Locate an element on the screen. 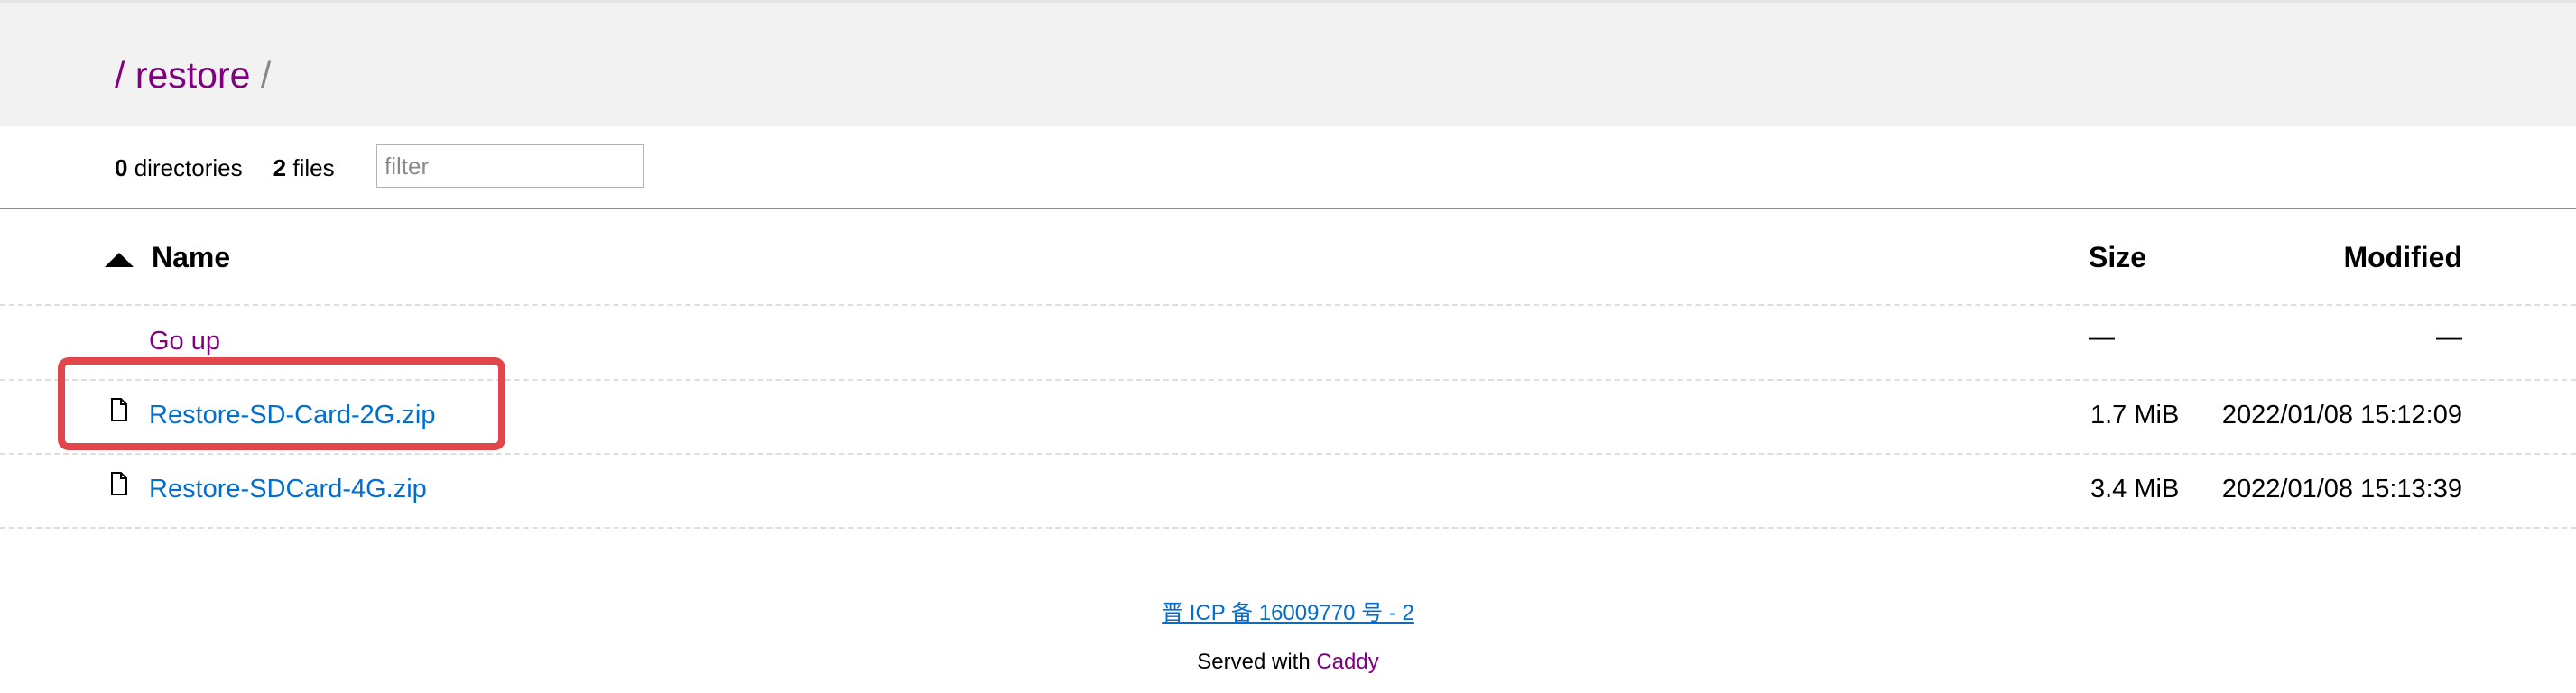  breadcrumb-root-link: / is located at coordinates (120, 75).